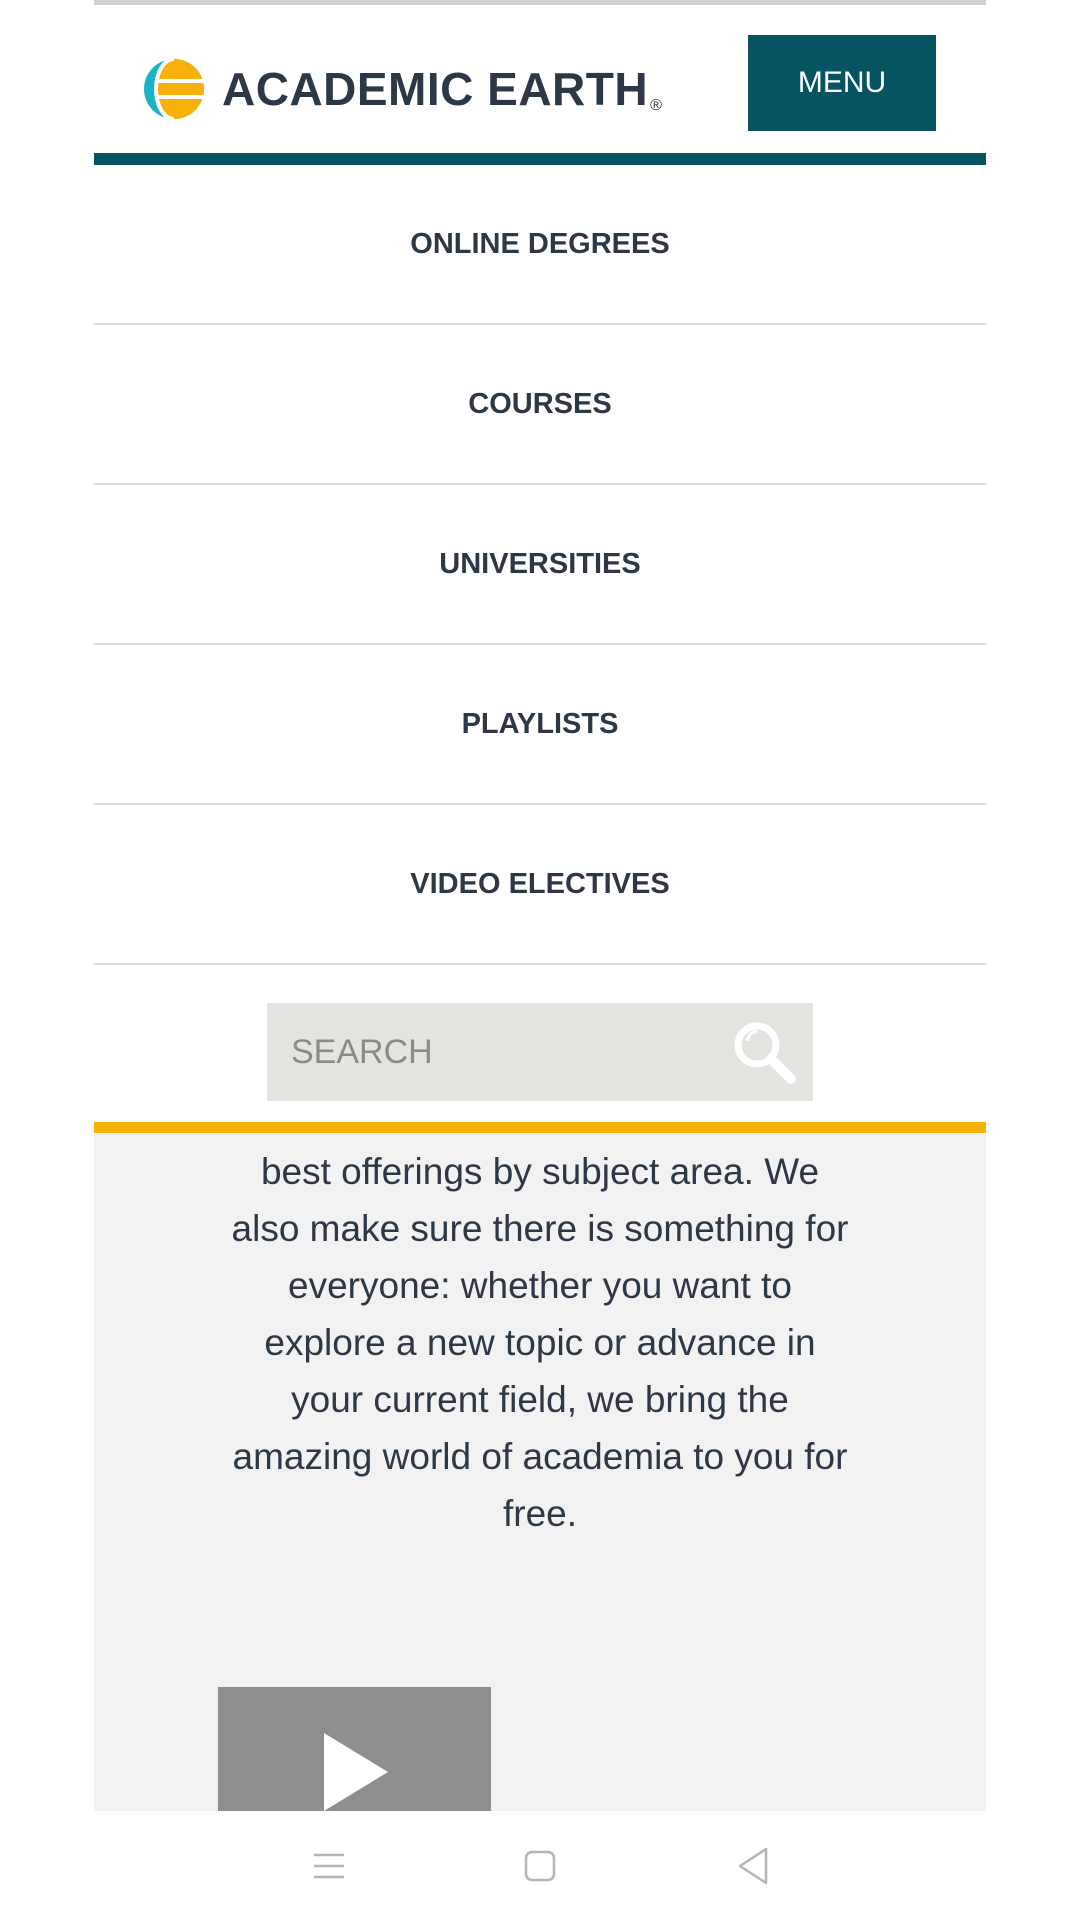 The image size is (1080, 1920). Describe the element at coordinates (753, 1866) in the screenshot. I see `back-icon` at that location.